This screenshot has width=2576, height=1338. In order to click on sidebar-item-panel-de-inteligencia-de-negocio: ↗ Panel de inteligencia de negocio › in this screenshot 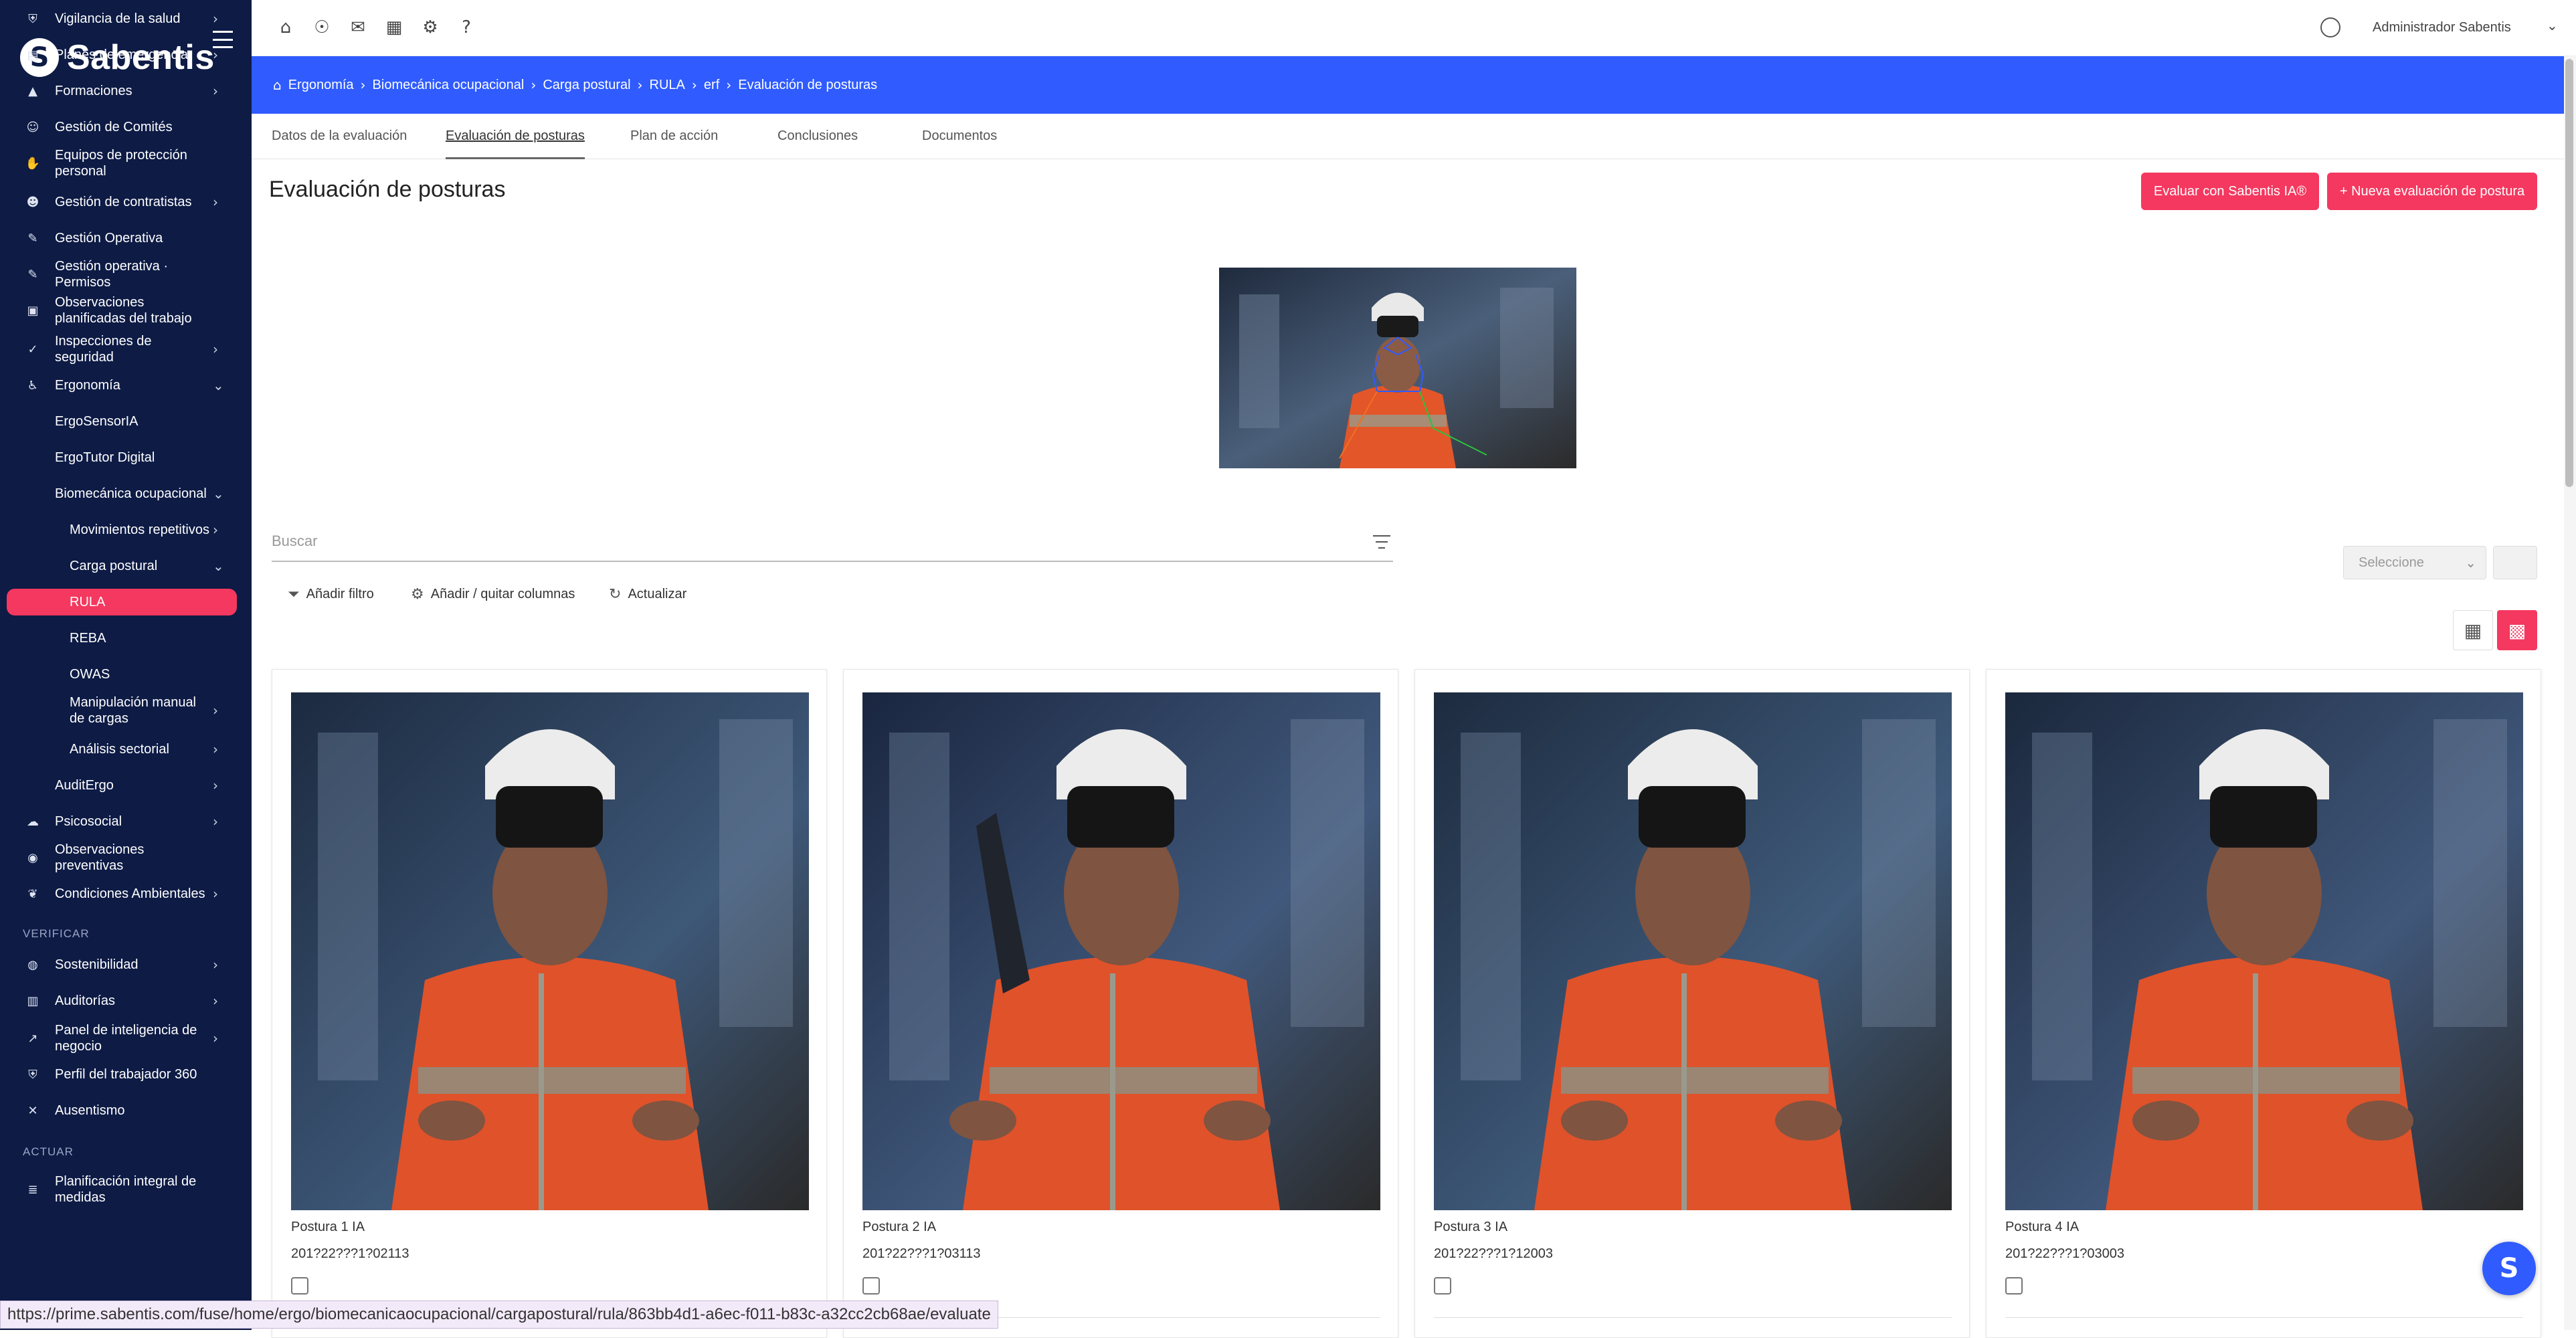, I will do `click(126, 1038)`.